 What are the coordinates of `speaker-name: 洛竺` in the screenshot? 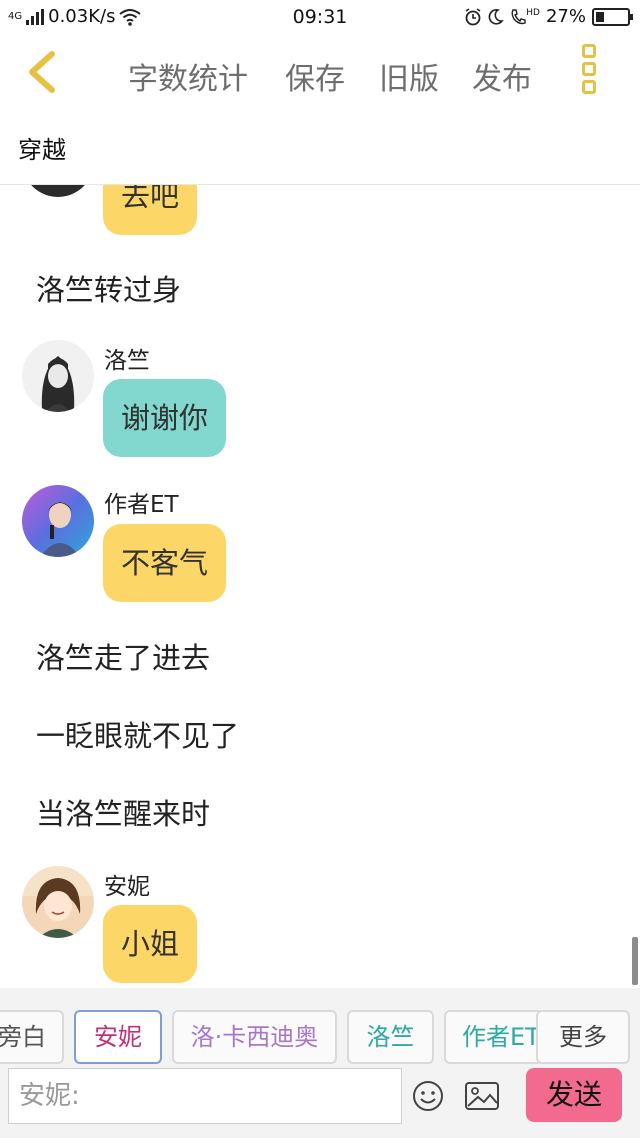 It's located at (127, 361).